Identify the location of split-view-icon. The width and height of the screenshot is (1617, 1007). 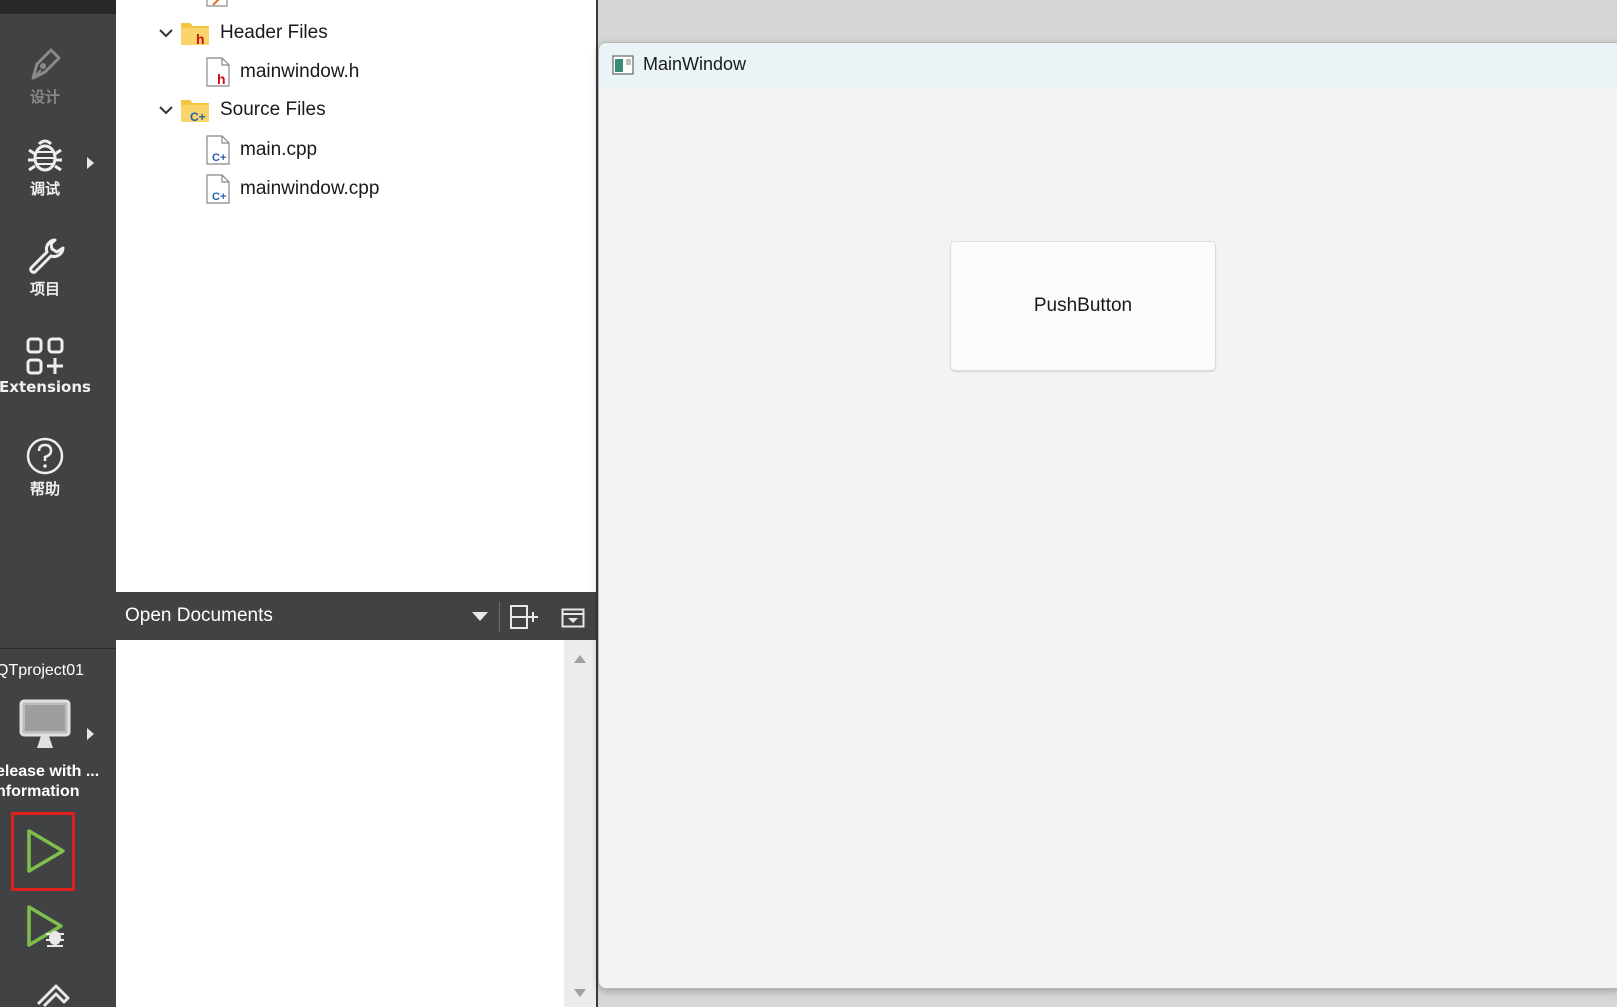
(524, 617).